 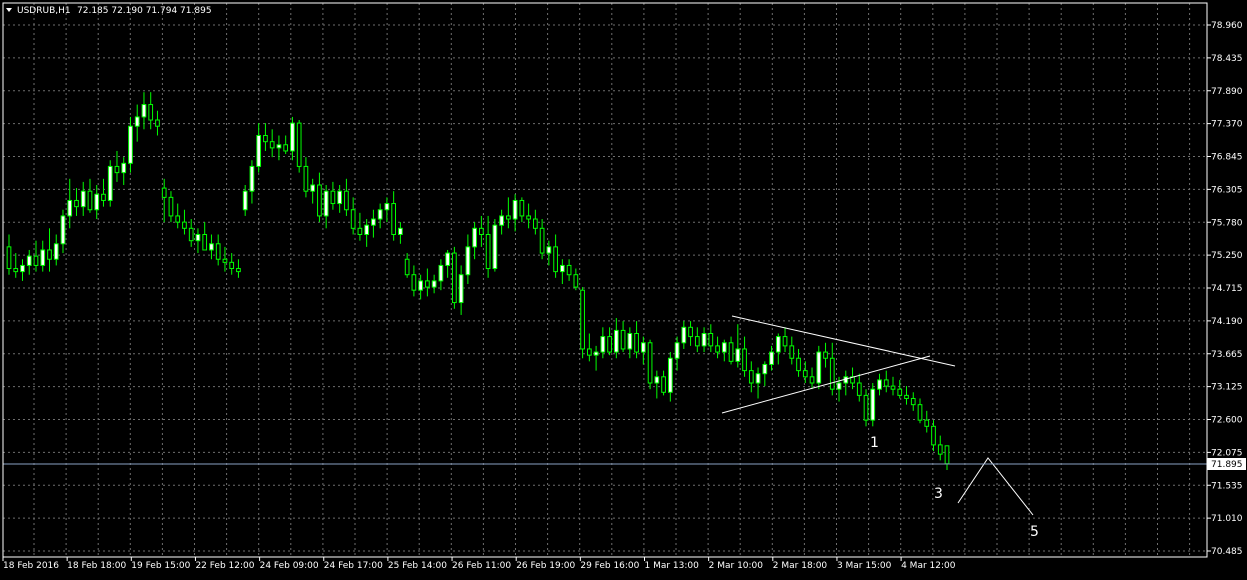 What do you see at coordinates (481, 566) in the screenshot?
I see `x-tick-label: 26 Feb 11:00` at bounding box center [481, 566].